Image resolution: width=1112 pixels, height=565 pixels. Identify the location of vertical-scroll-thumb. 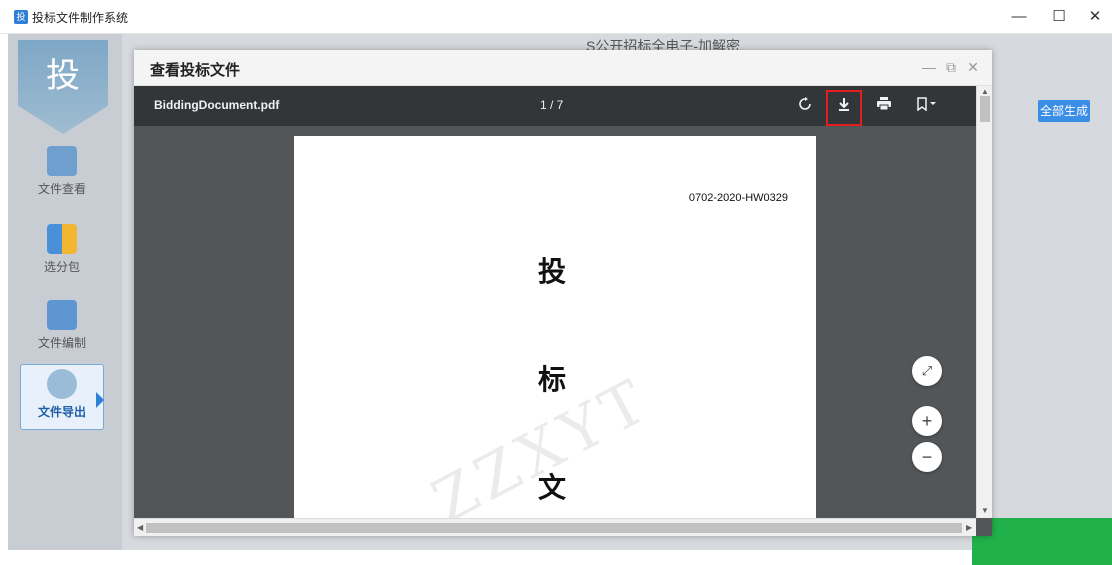
(985, 109).